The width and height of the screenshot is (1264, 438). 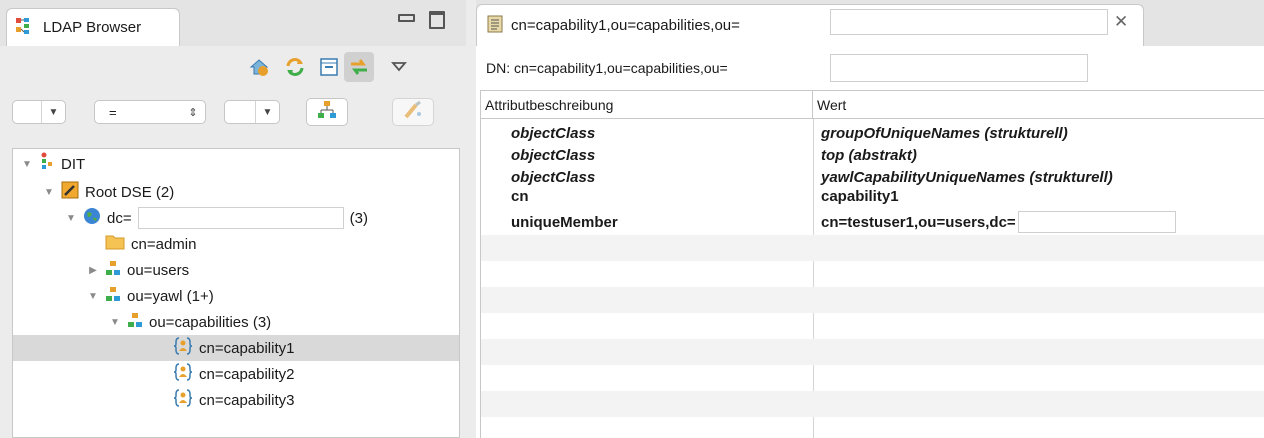 What do you see at coordinates (869, 155) in the screenshot?
I see `attribute-value: top (abstrakt)` at bounding box center [869, 155].